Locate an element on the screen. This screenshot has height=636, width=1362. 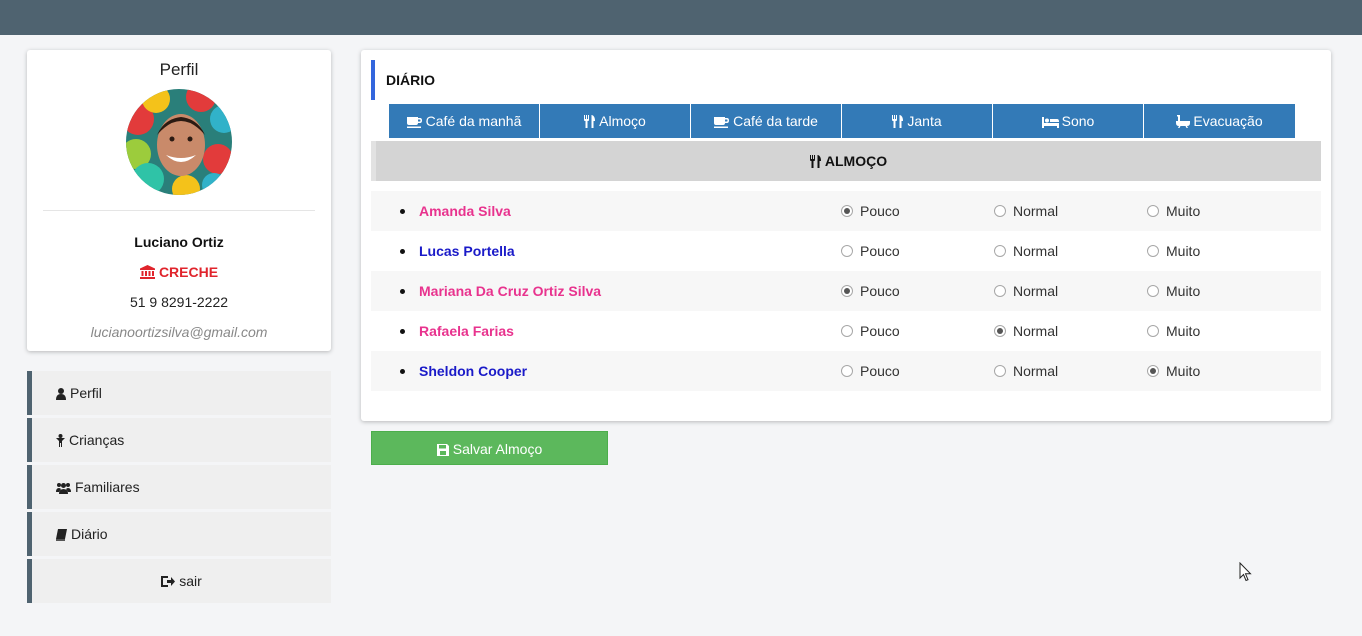
save-button-label: Salvar Almoço is located at coordinates (497, 449).